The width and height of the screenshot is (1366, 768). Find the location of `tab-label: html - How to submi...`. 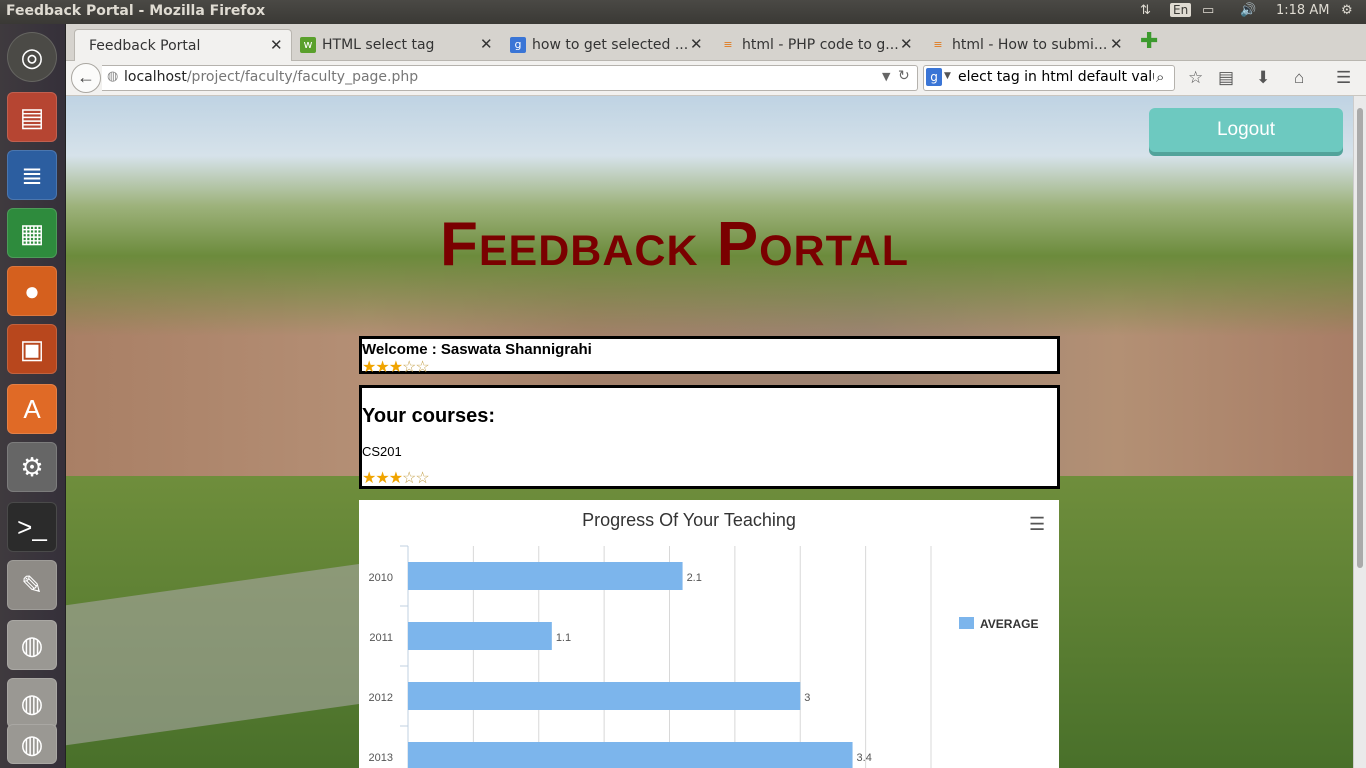

tab-label: html - How to submi... is located at coordinates (1030, 45).